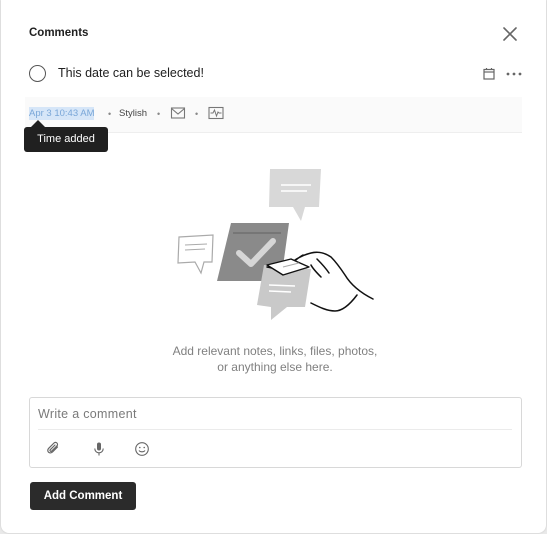 Image resolution: width=547 pixels, height=534 pixels. I want to click on speech-bubble-outline, so click(195, 254).